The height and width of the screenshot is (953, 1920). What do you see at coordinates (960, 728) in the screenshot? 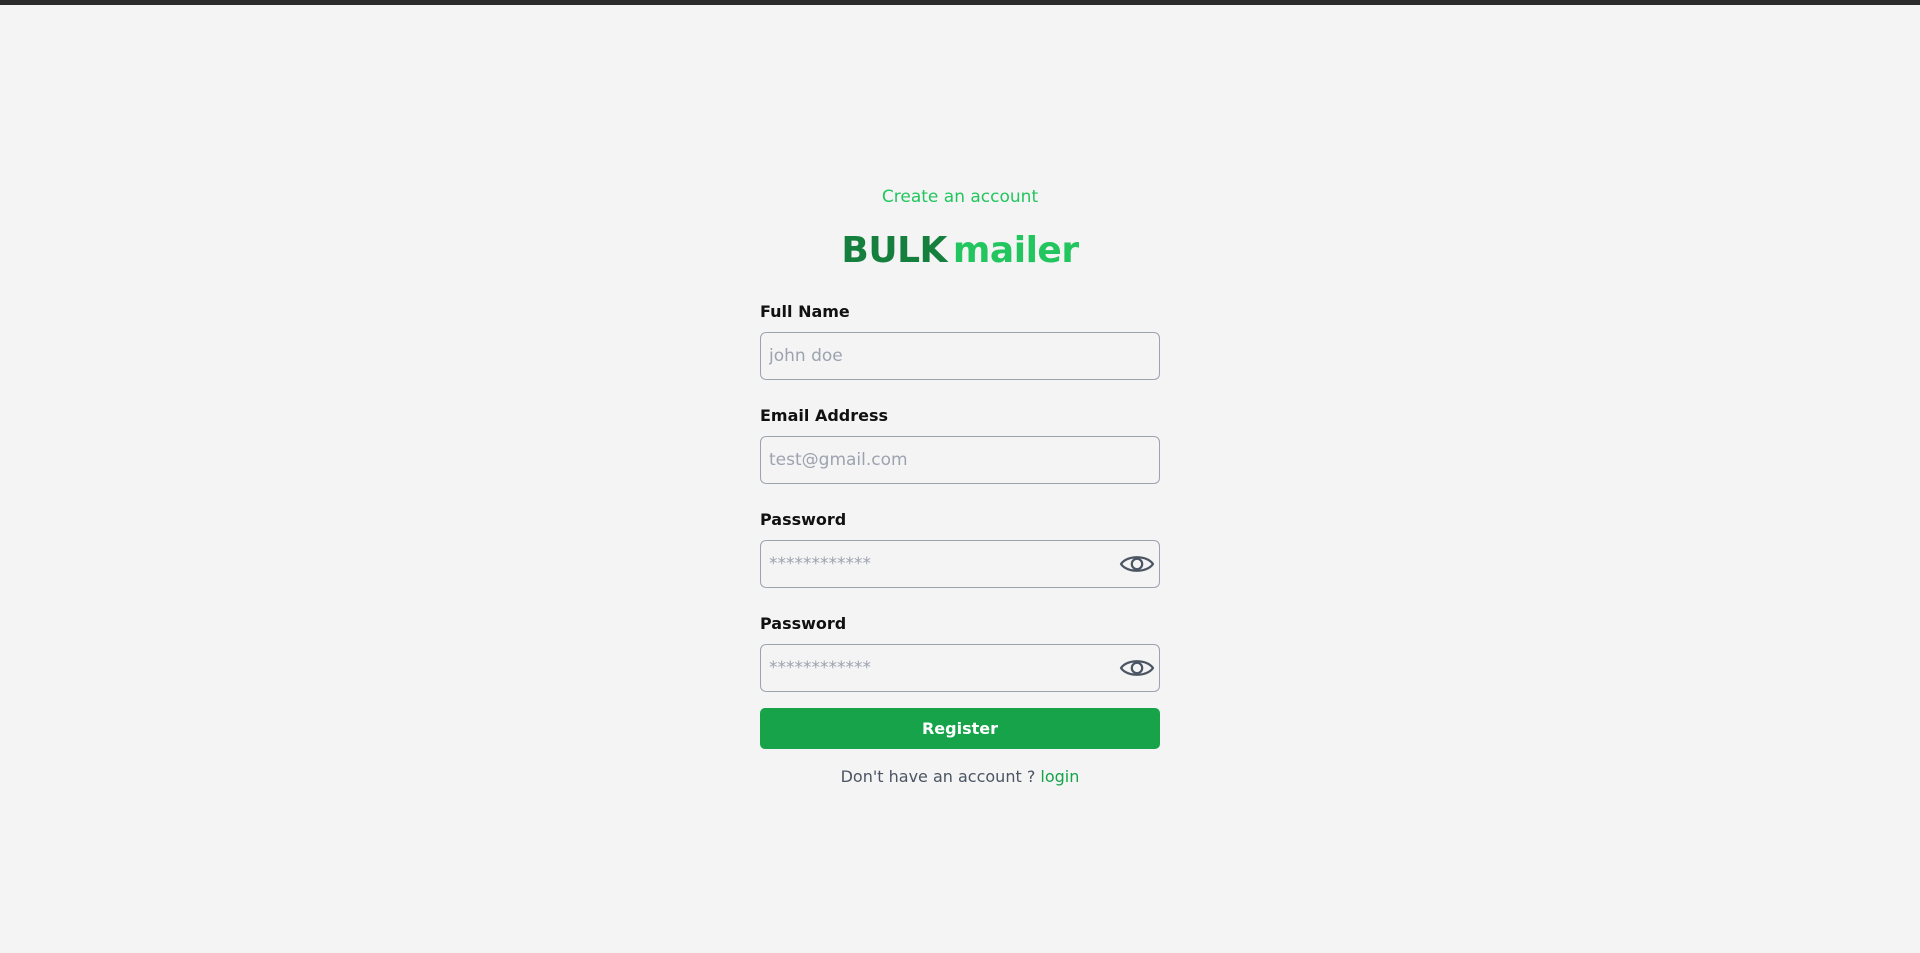
I see `register-button: Register` at bounding box center [960, 728].